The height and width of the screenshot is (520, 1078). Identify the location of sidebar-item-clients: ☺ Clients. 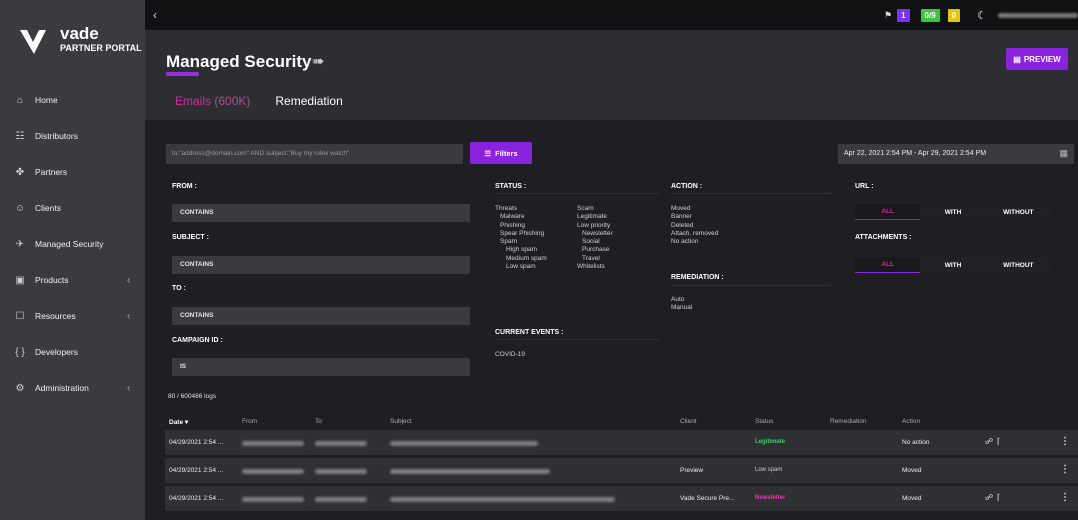
(72, 208).